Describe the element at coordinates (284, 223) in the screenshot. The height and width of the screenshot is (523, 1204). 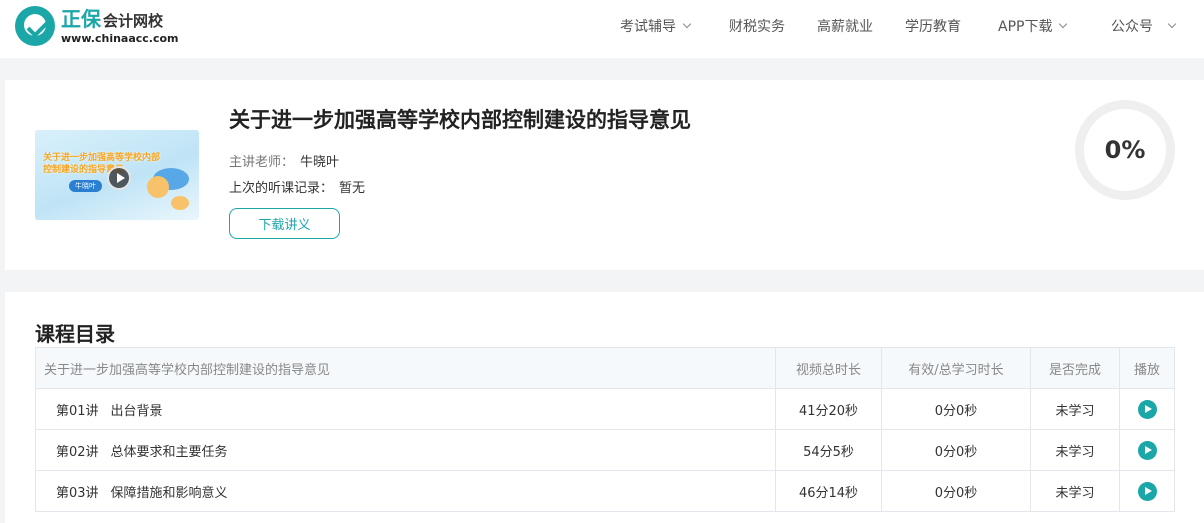
I see `download-handout-button: 下载讲义` at that location.